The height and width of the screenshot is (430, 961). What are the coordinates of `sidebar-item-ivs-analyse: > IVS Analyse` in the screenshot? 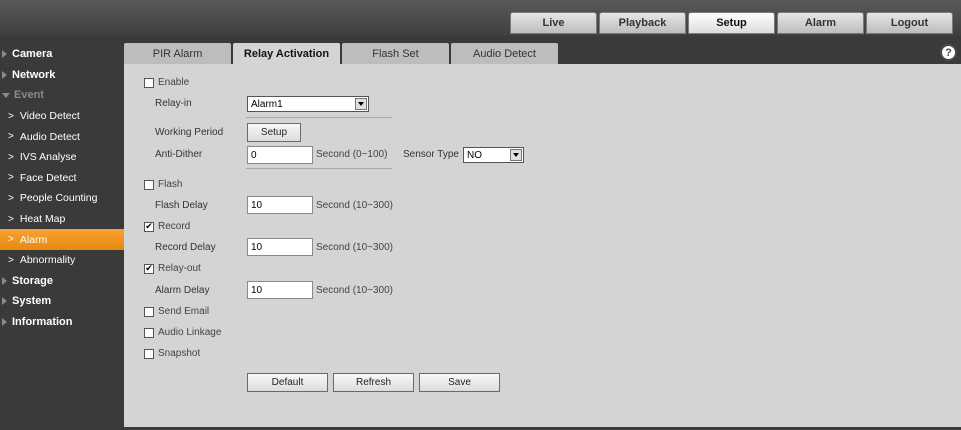 It's located at (62, 157).